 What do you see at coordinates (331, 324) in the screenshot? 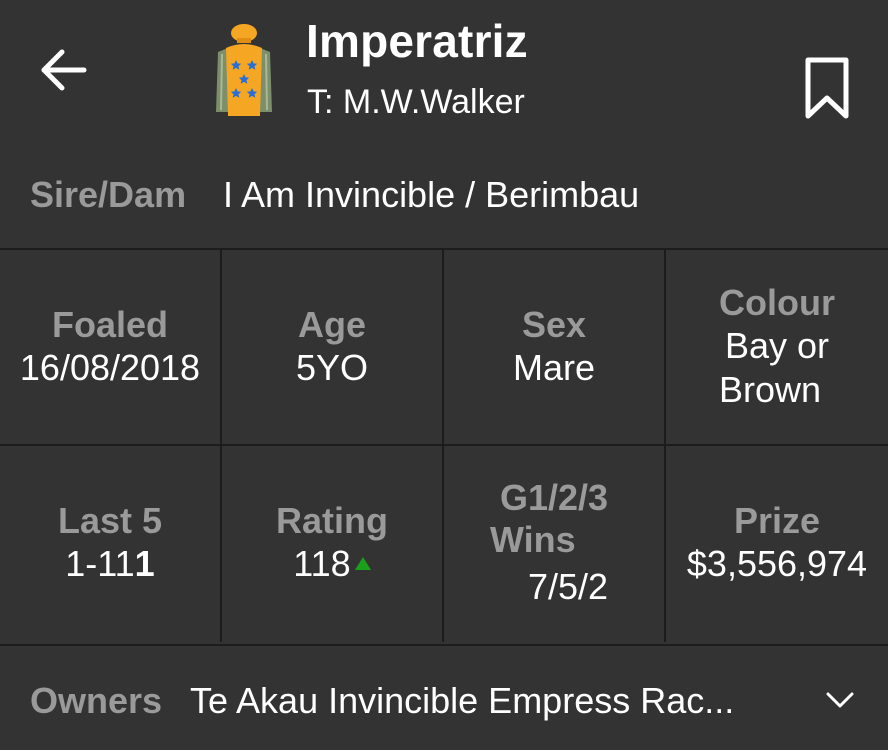
I see `stat-label: Age` at bounding box center [331, 324].